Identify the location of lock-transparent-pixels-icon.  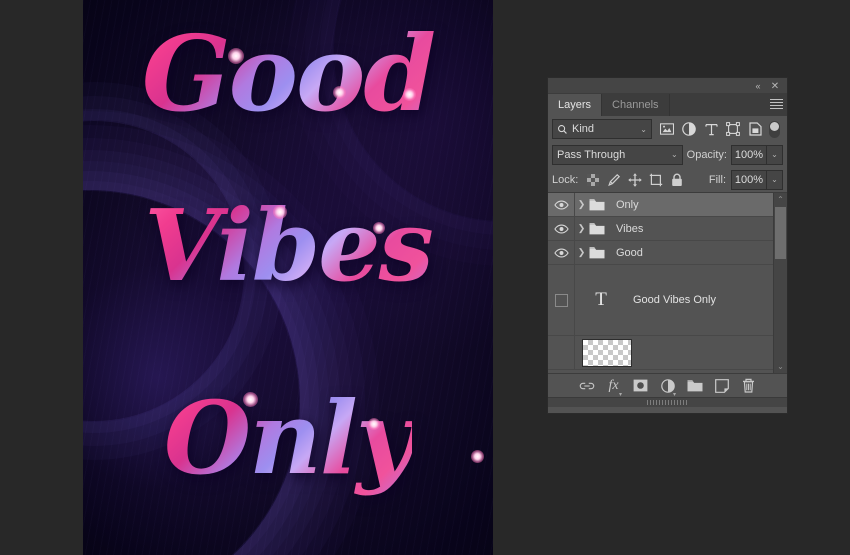
(592, 179).